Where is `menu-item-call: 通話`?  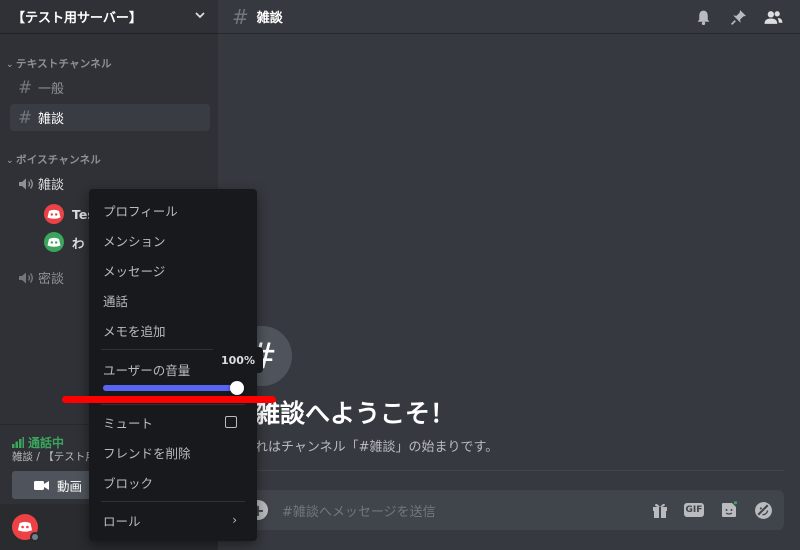
menu-item-call: 通話 is located at coordinates (173, 300).